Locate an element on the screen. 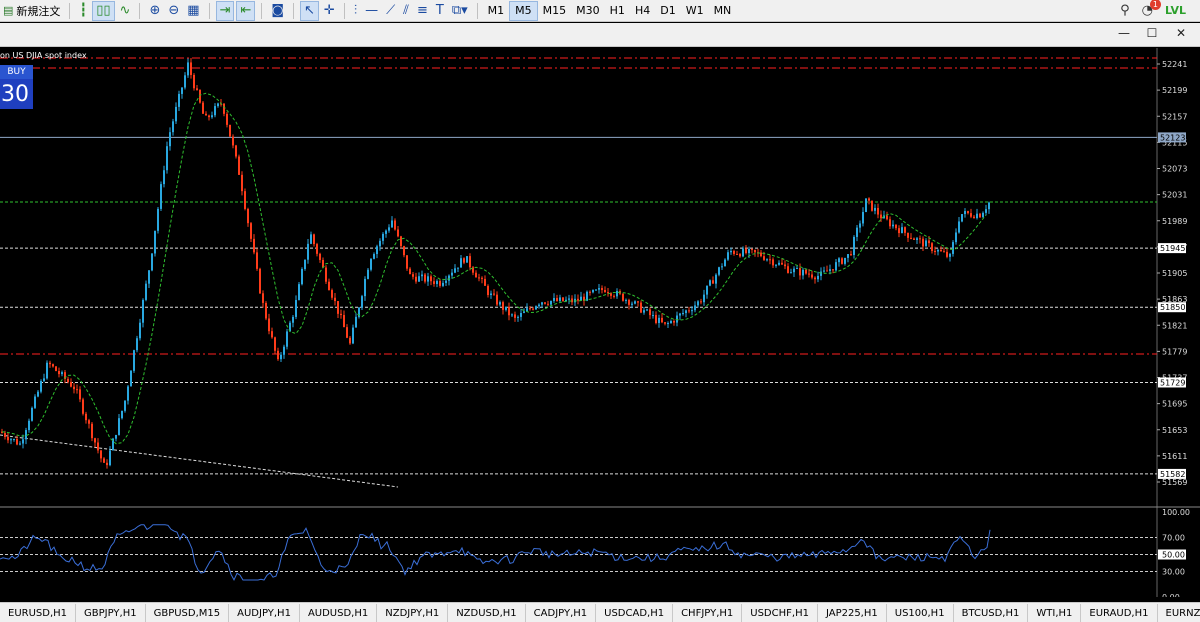  timeframe-m15: M15 is located at coordinates (555, 11).